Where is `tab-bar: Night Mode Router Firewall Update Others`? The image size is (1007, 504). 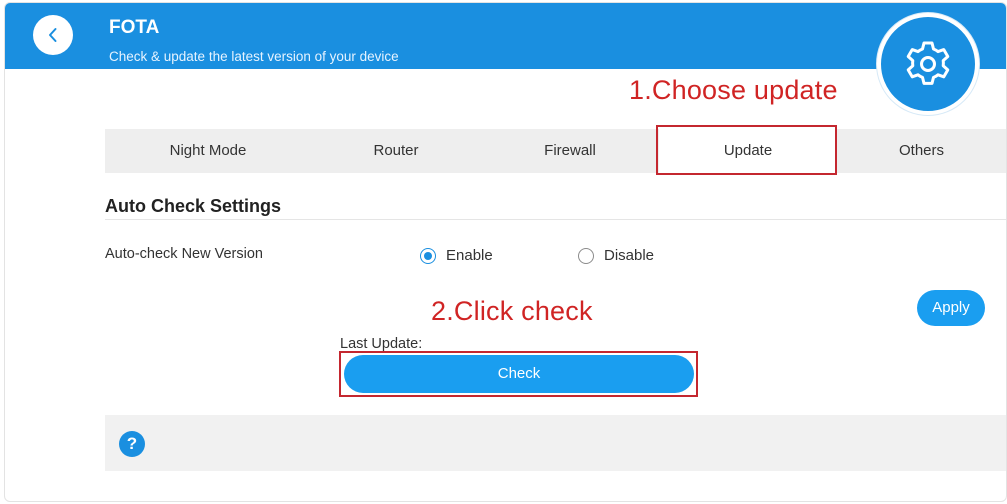 tab-bar: Night Mode Router Firewall Update Others is located at coordinates (555, 151).